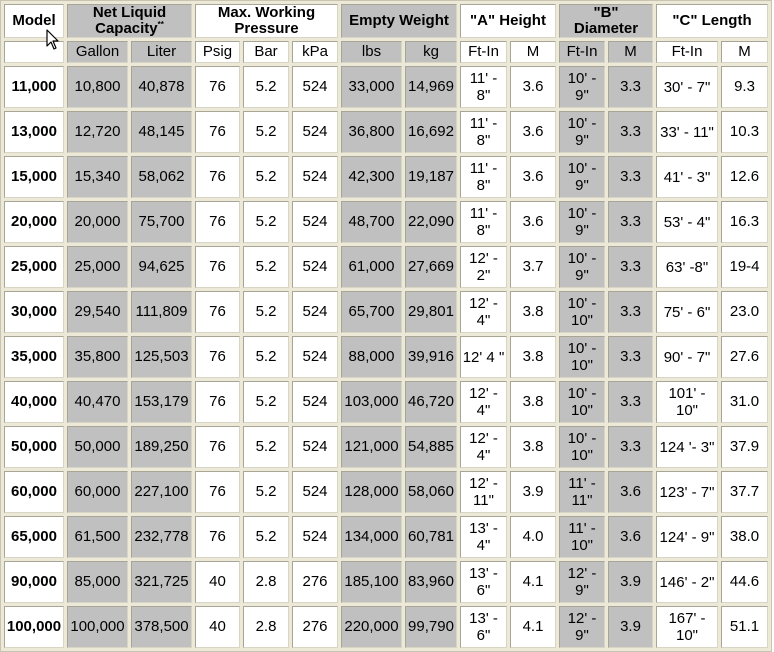  What do you see at coordinates (744, 627) in the screenshot?
I see `cell-c-m: 51.1` at bounding box center [744, 627].